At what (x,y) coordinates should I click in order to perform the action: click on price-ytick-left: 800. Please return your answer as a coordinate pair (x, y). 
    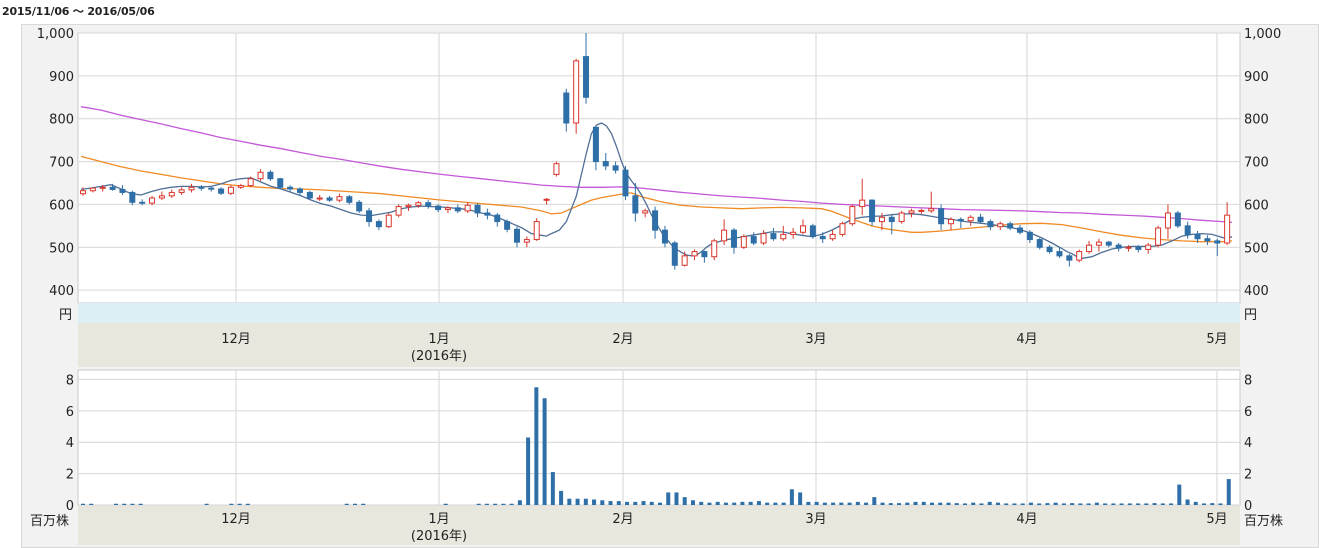
    Looking at the image, I should click on (61, 120).